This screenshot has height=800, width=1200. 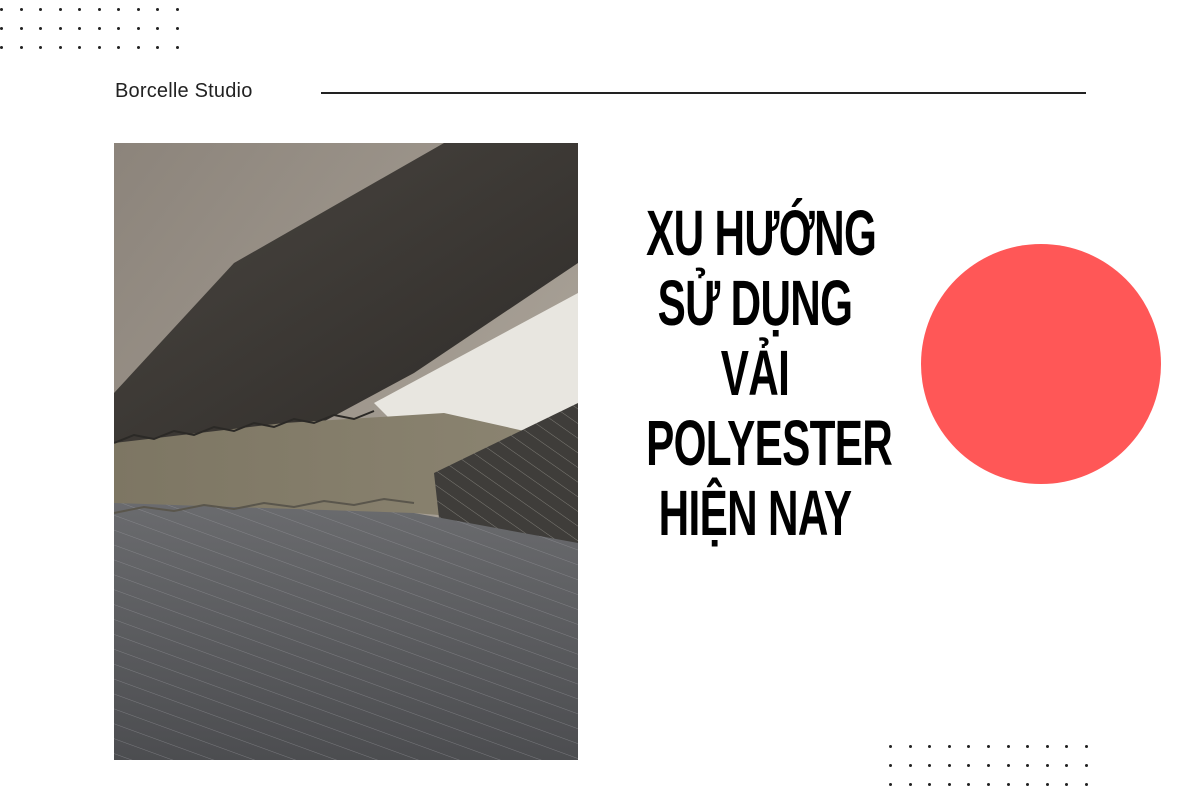 What do you see at coordinates (755, 513) in the screenshot?
I see `headline-line-5: HIỆN NAY` at bounding box center [755, 513].